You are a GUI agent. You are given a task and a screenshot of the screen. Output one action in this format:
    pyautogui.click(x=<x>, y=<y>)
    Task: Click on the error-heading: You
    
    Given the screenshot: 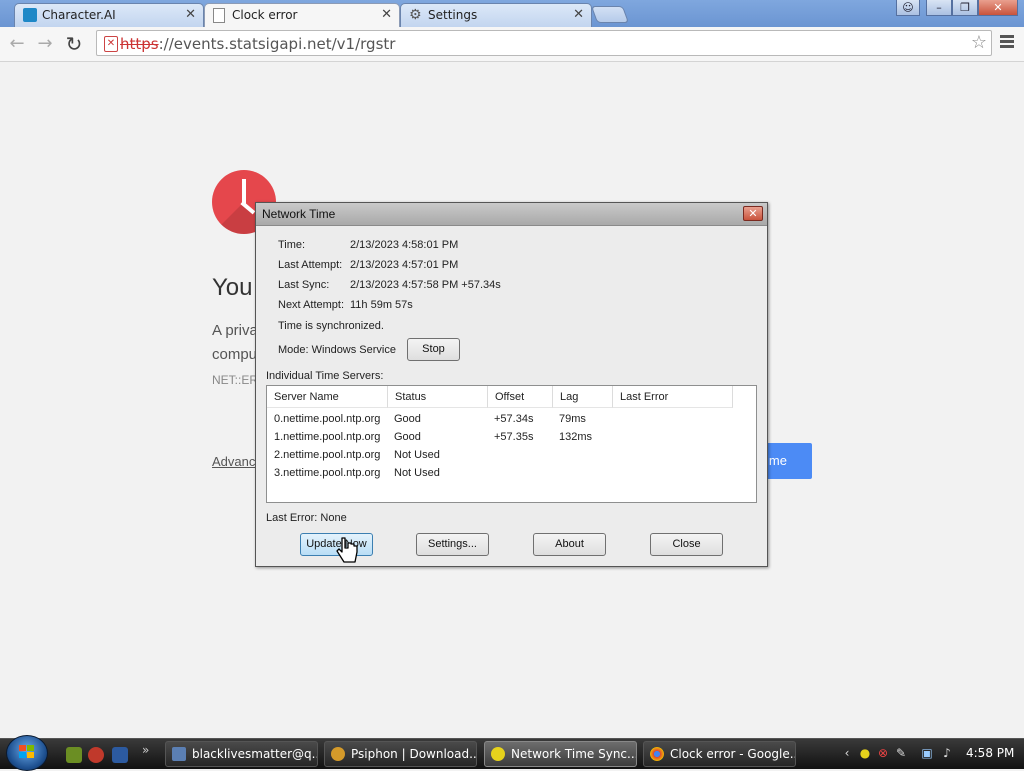 What is the action you would take?
    pyautogui.click(x=232, y=287)
    